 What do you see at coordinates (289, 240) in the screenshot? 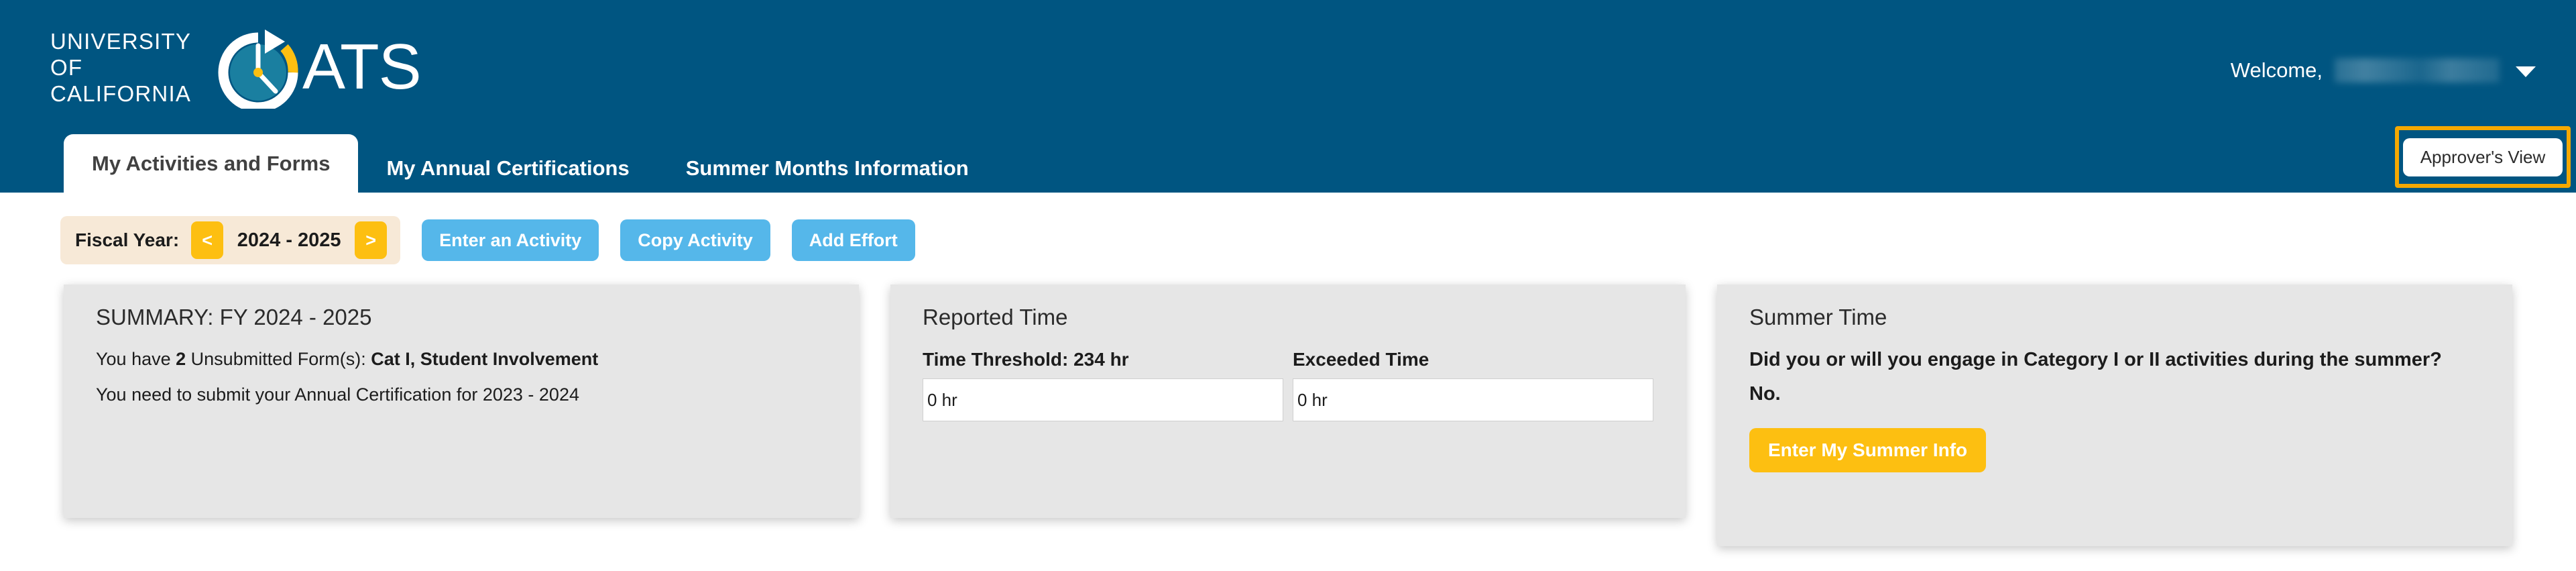
I see `fiscal-year-value: 2024 - 2025` at bounding box center [289, 240].